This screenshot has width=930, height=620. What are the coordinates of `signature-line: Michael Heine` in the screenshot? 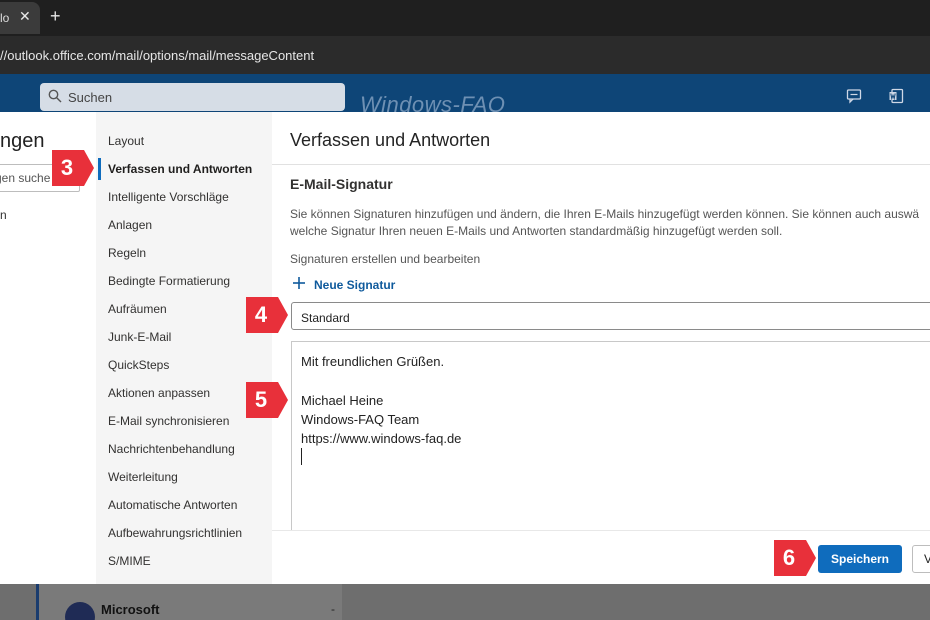 It's located at (342, 400).